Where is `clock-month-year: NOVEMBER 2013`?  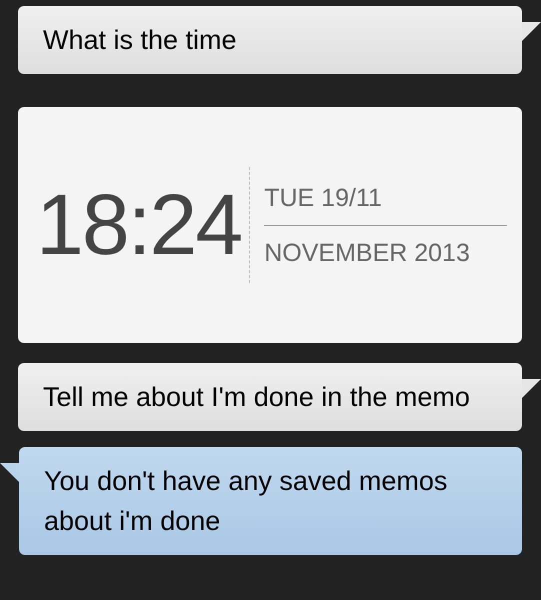 clock-month-year: NOVEMBER 2013 is located at coordinates (367, 253).